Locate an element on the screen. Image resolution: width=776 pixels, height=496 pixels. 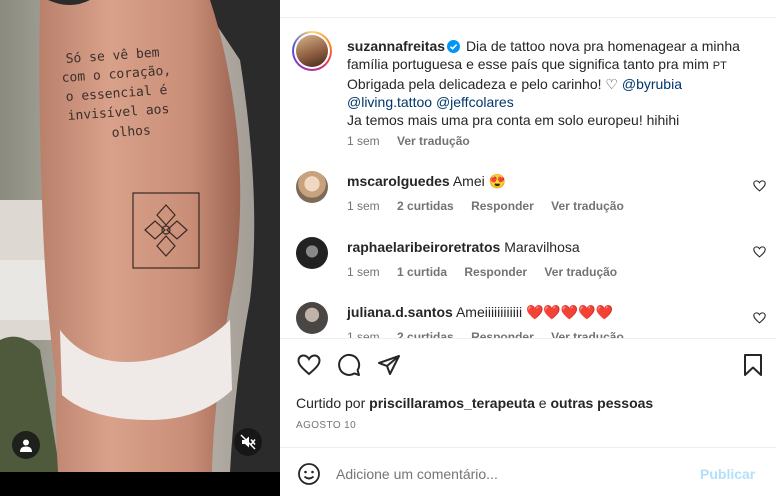
user-icon is located at coordinates (26, 445).